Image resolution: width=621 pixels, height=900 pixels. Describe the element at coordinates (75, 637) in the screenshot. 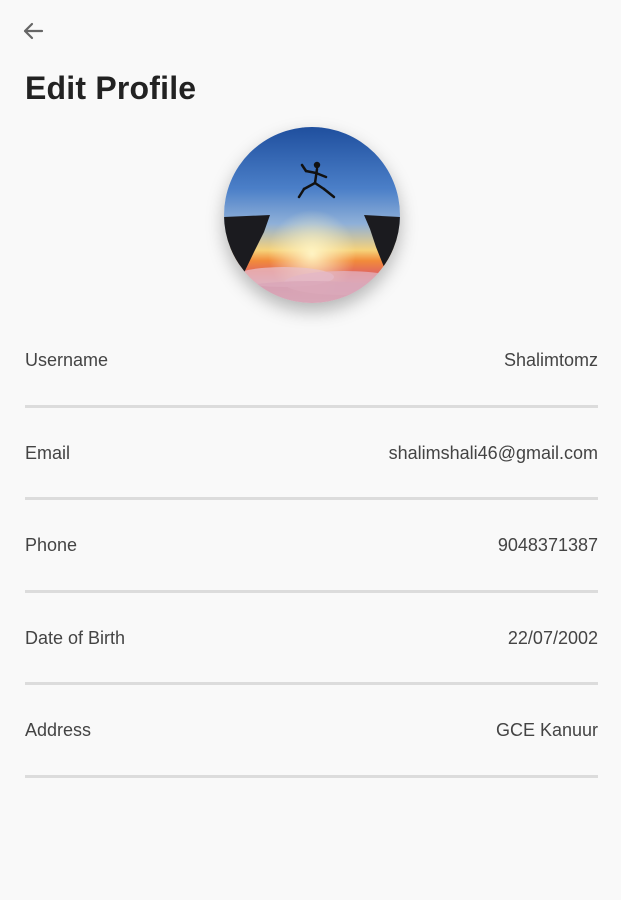

I see `field-label: Date of Birth` at that location.